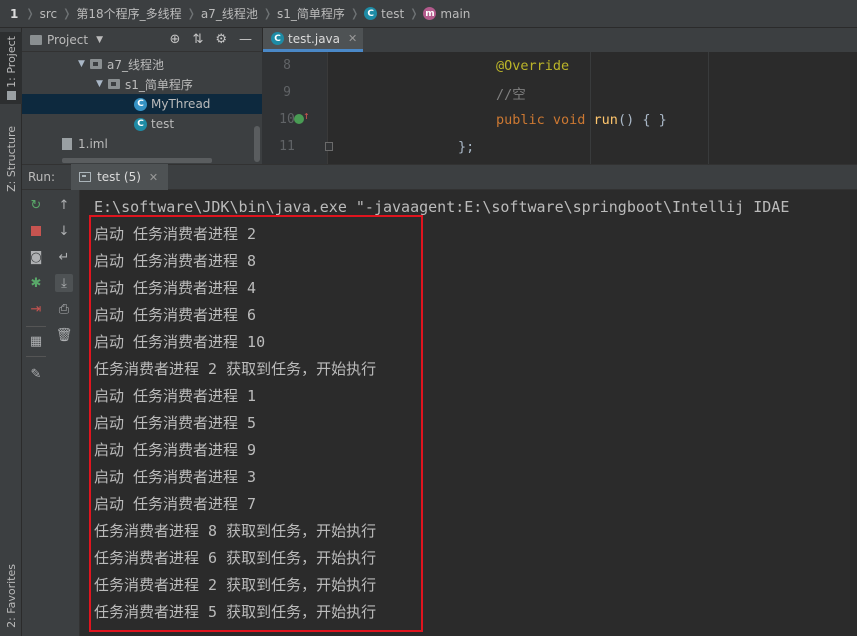  I want to click on project-tool-tab: 1: Project, so click(11, 68).